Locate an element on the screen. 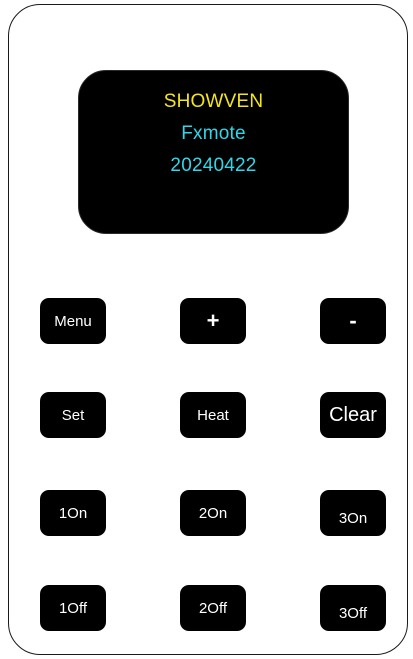 The image size is (413, 659). heat-button-label: Heat is located at coordinates (213, 415).